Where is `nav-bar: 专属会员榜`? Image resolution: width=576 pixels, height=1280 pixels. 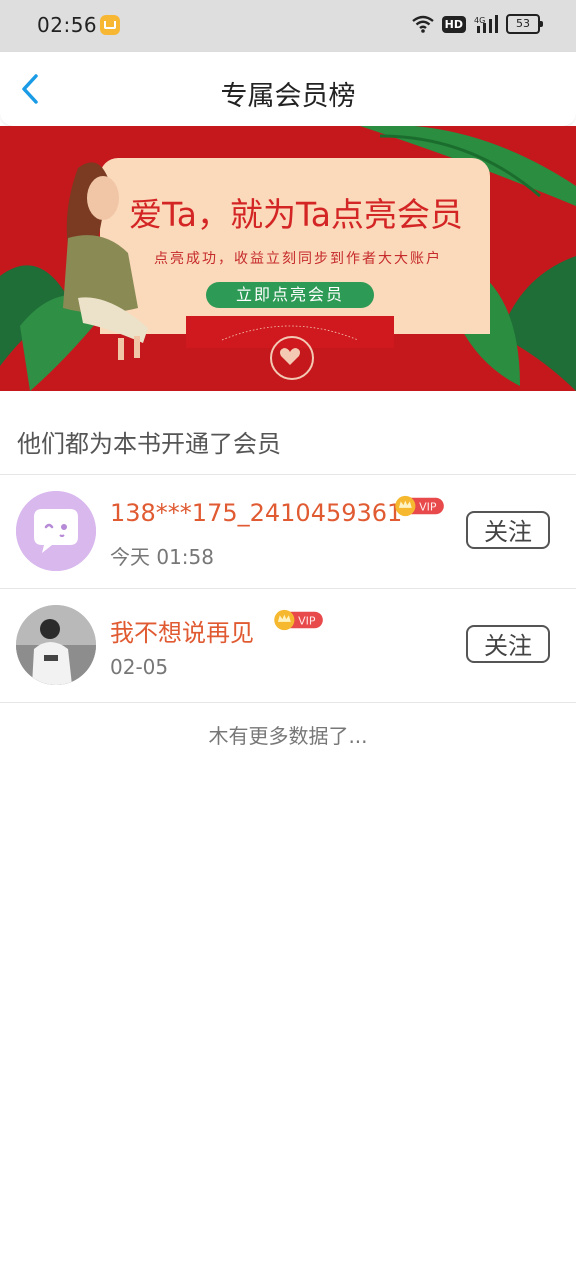 nav-bar: 专属会员榜 is located at coordinates (288, 89).